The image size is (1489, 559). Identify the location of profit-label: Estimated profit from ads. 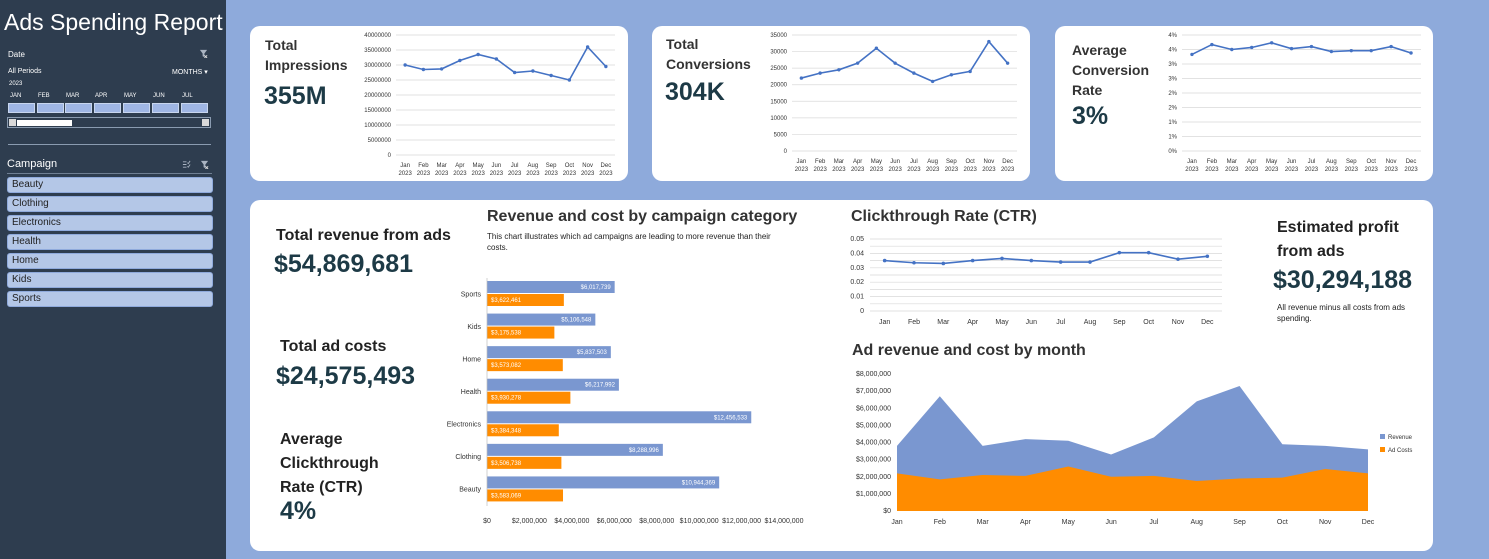
(1338, 239).